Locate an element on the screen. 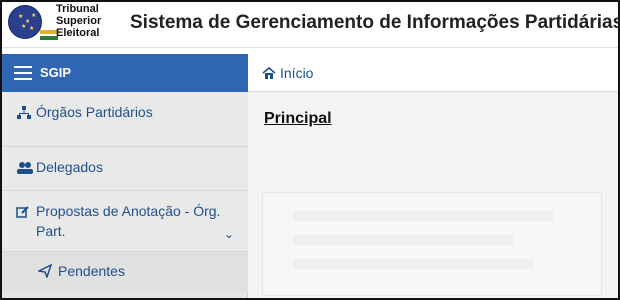  edit-icon is located at coordinates (24, 212).